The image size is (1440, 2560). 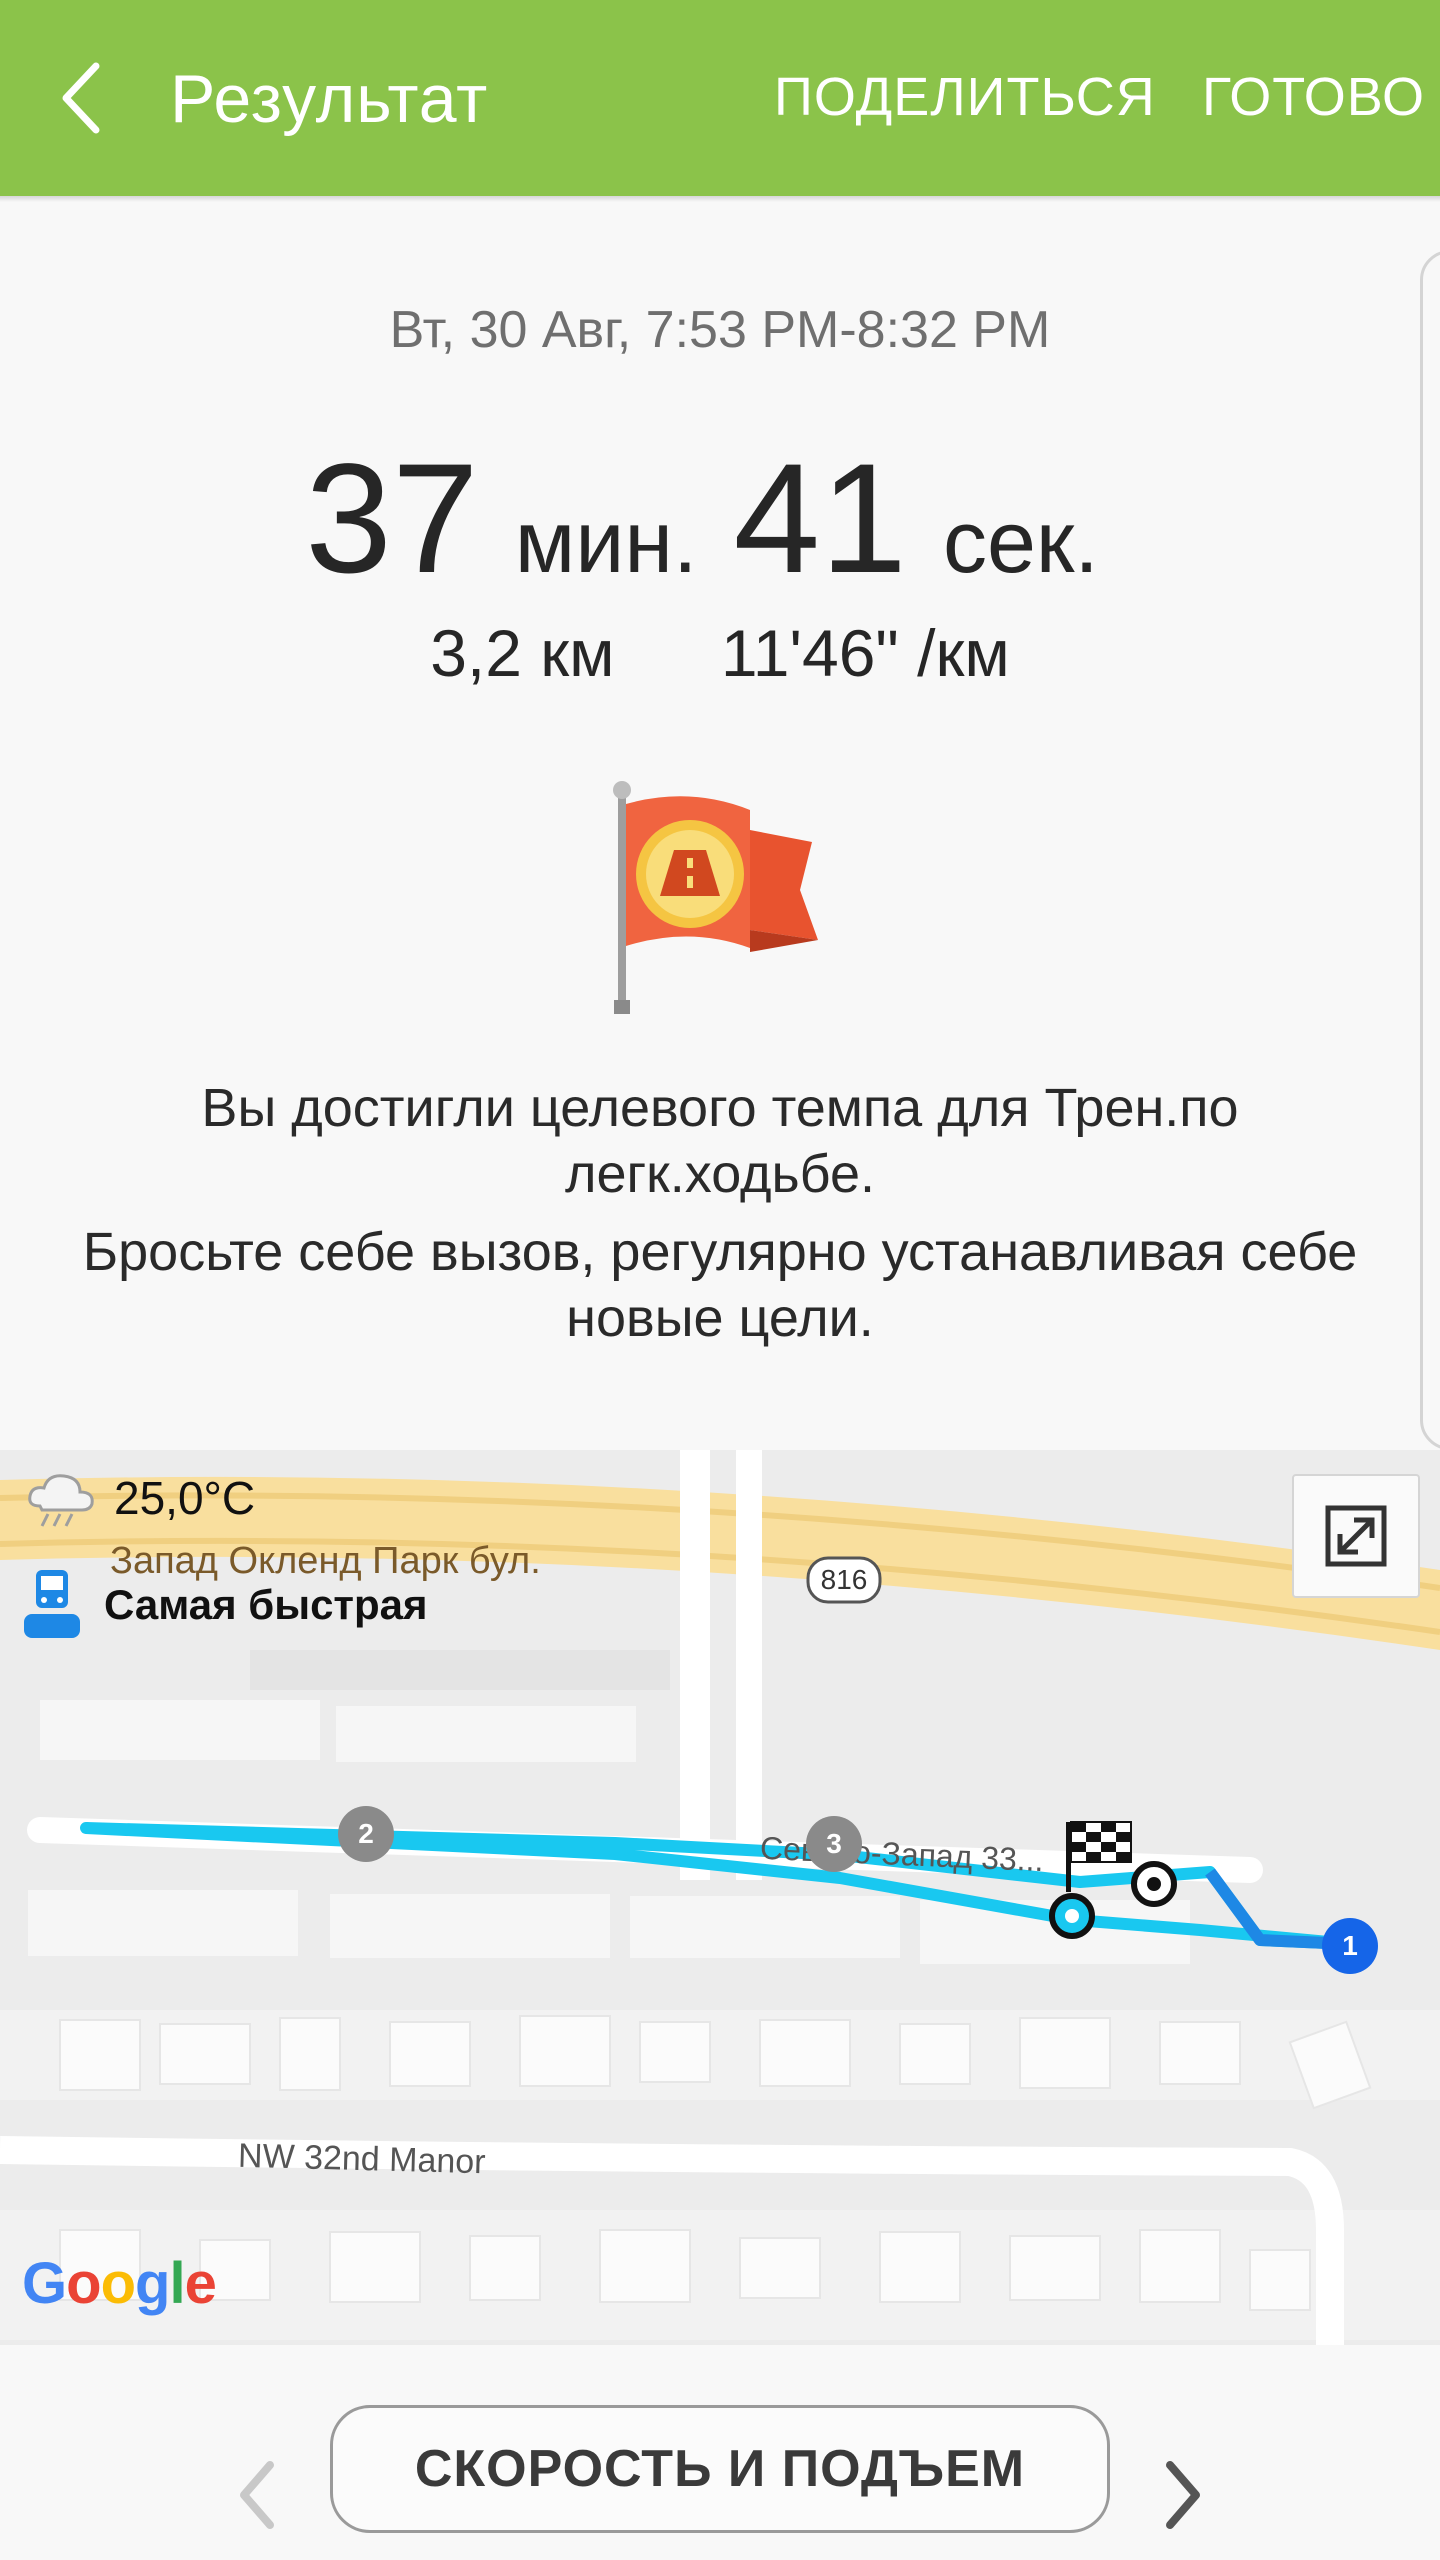 What do you see at coordinates (185, 1498) in the screenshot?
I see `temperature-label: 25,0°C` at bounding box center [185, 1498].